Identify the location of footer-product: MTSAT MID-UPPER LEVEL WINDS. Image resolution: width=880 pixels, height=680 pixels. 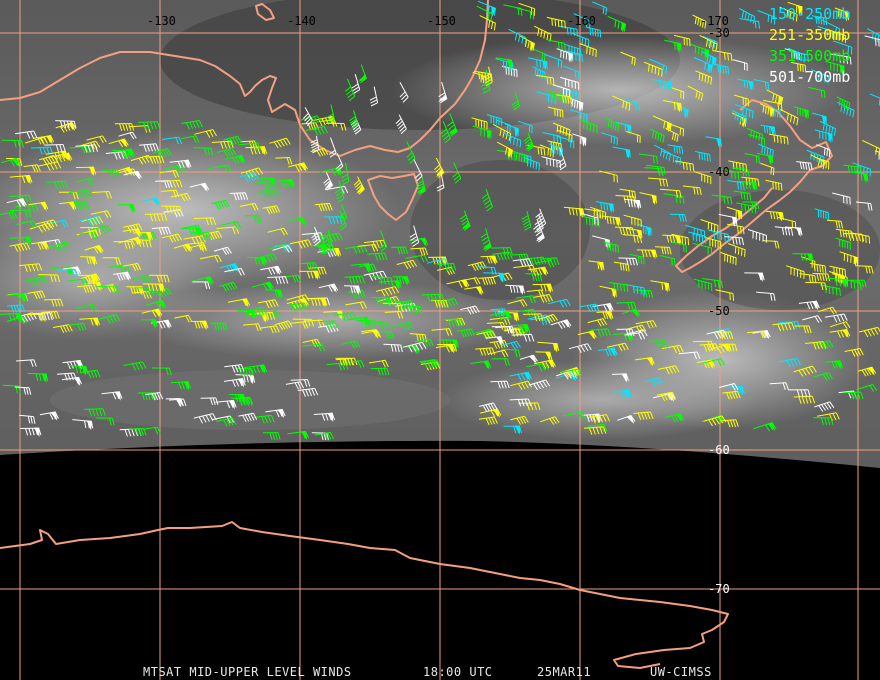
(247, 672).